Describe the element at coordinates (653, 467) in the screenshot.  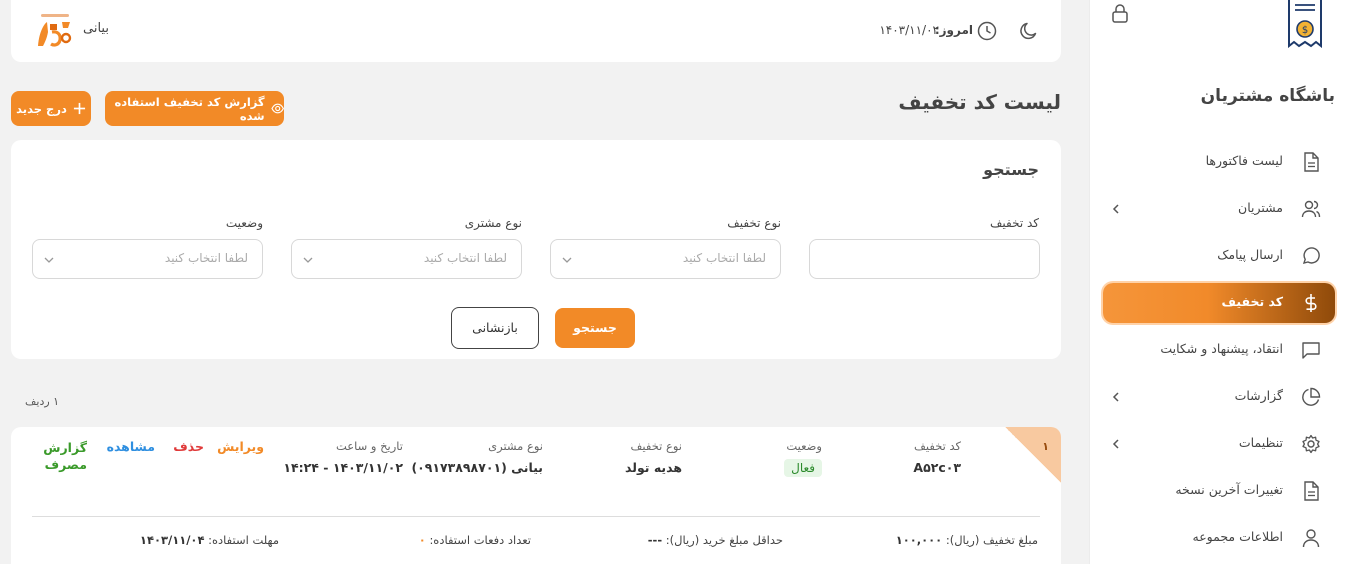
I see `type-value: هدیه تولد` at that location.